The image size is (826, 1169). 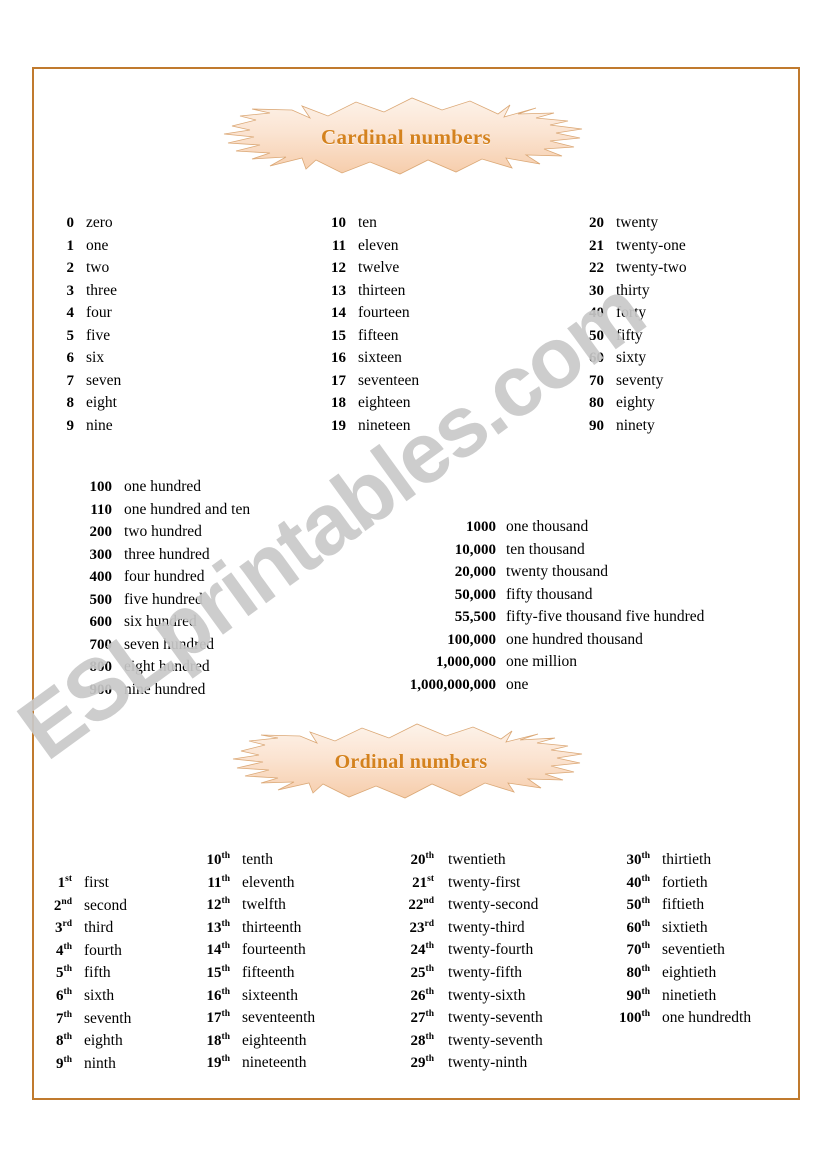 I want to click on number-row: 500 five hundred, so click(x=164, y=602).